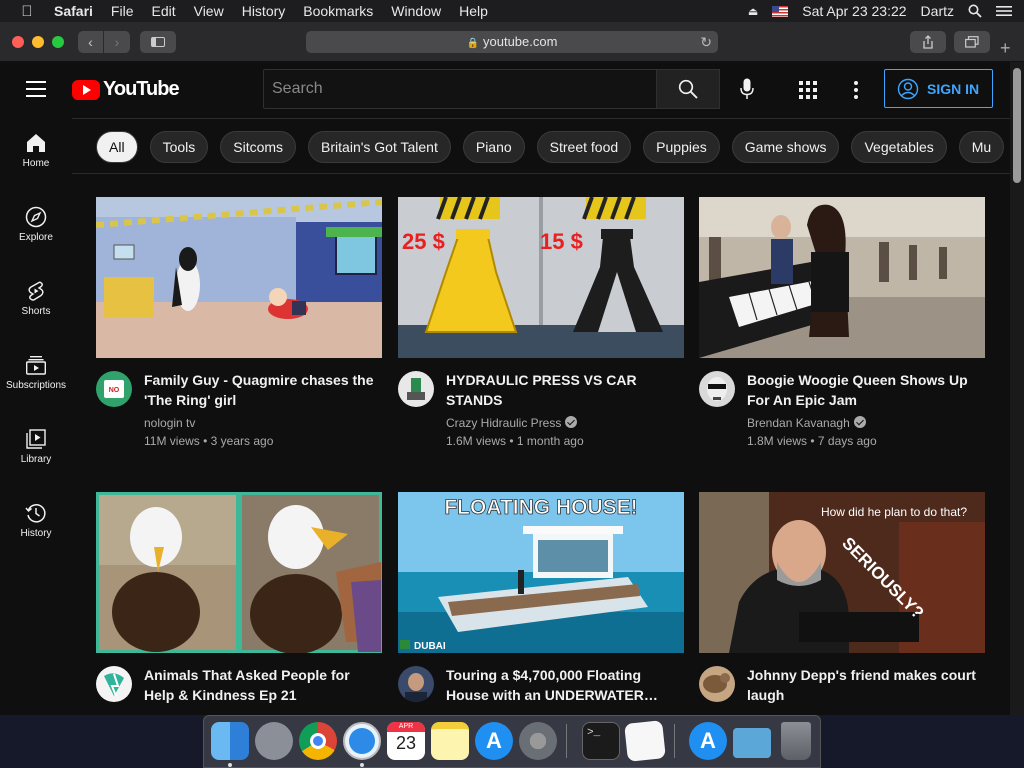 The width and height of the screenshot is (1024, 768). I want to click on channel-name-text: Crazy Hidraulic Press, so click(503, 423).